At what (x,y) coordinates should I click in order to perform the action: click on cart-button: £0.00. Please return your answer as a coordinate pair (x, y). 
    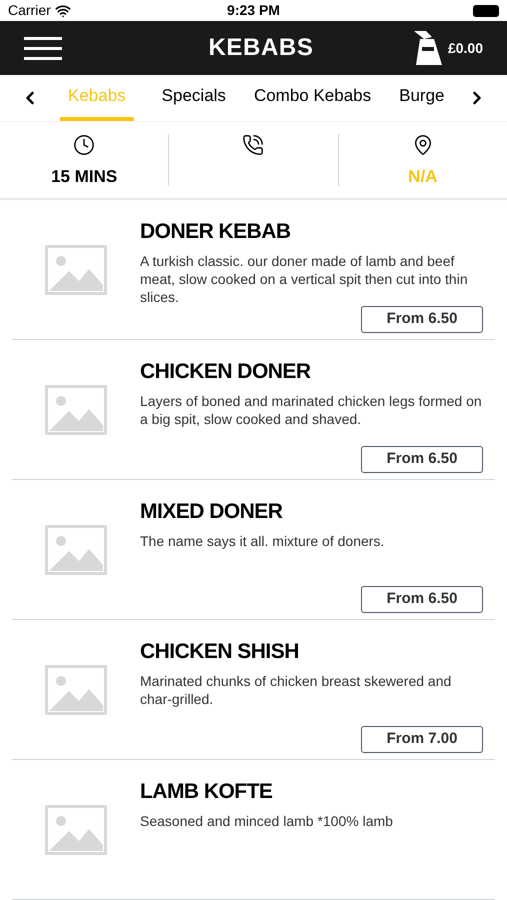
    Looking at the image, I should click on (447, 48).